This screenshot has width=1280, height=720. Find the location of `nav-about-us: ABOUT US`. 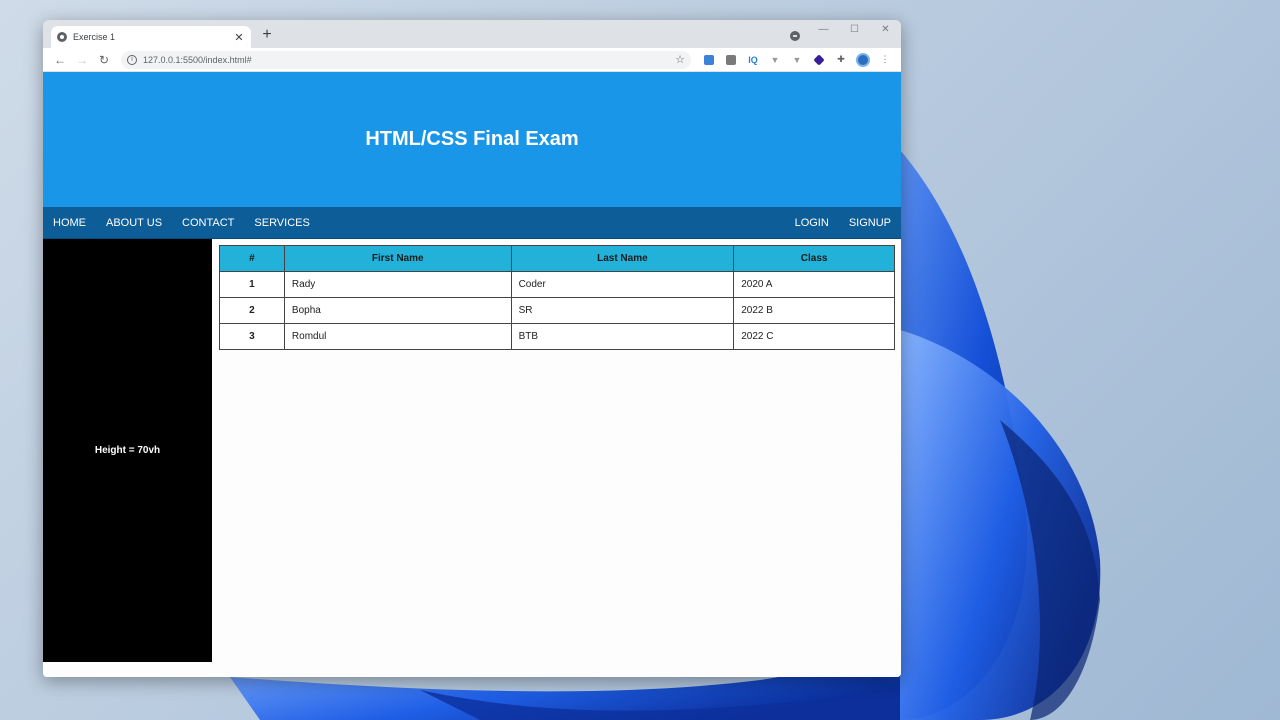

nav-about-us: ABOUT US is located at coordinates (134, 223).